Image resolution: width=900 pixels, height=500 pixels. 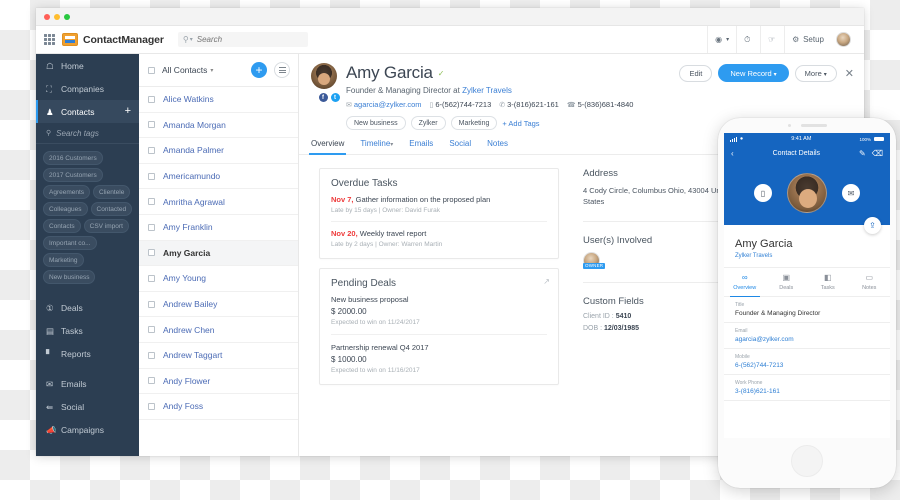 I want to click on trash-icon: ⌫, so click(x=877, y=153).